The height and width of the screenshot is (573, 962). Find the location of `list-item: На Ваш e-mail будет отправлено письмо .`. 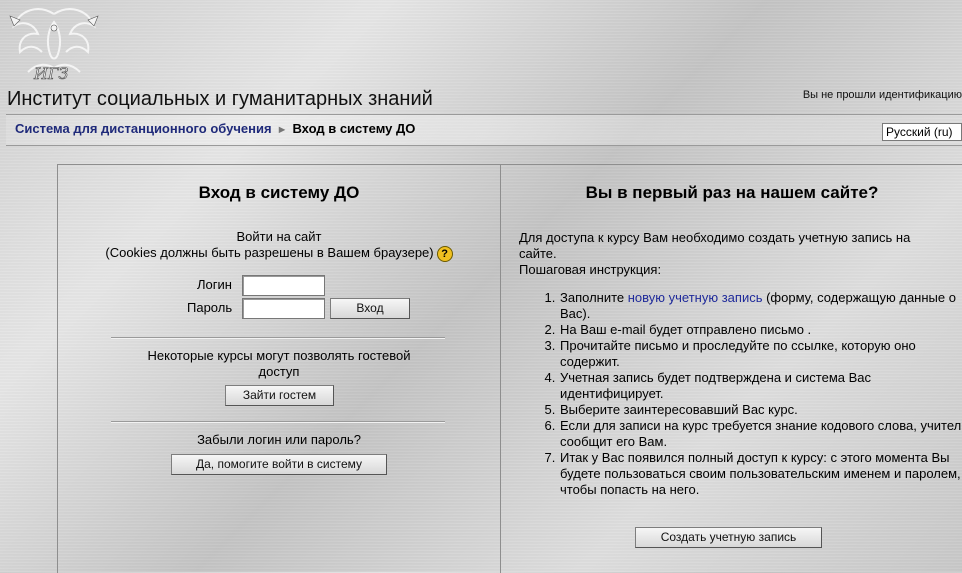

list-item: На Ваш e-mail будет отправлено письмо . is located at coordinates (760, 330).